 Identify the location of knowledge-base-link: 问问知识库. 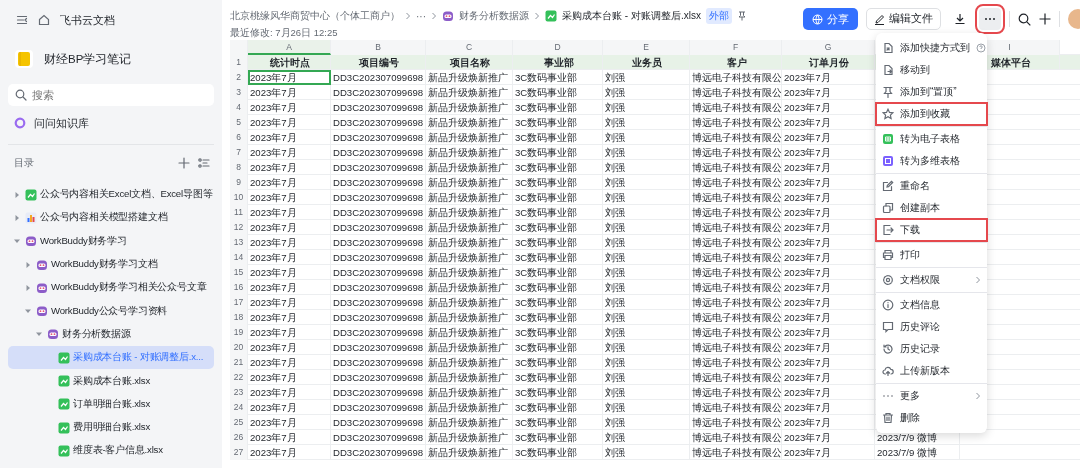
(61, 123).